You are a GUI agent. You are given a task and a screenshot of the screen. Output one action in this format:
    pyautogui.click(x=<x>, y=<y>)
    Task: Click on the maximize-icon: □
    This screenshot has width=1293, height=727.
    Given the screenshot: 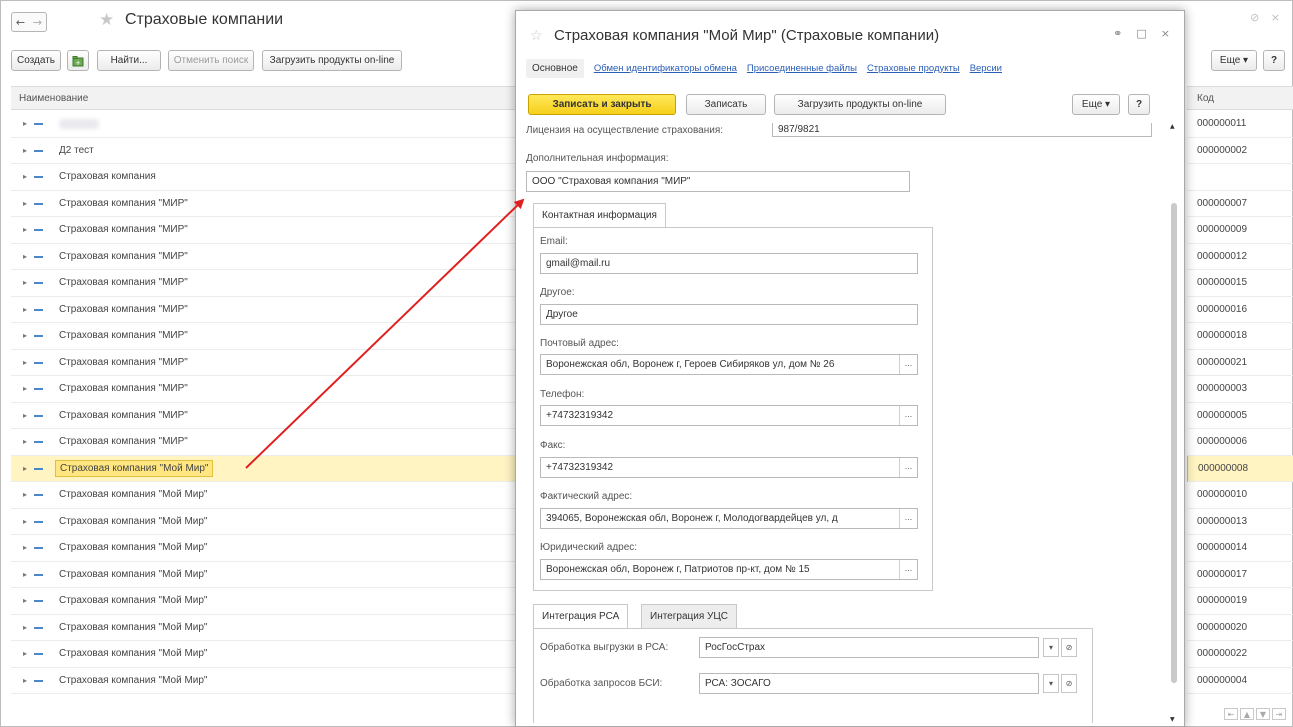 What is the action you would take?
    pyautogui.click(x=1141, y=33)
    